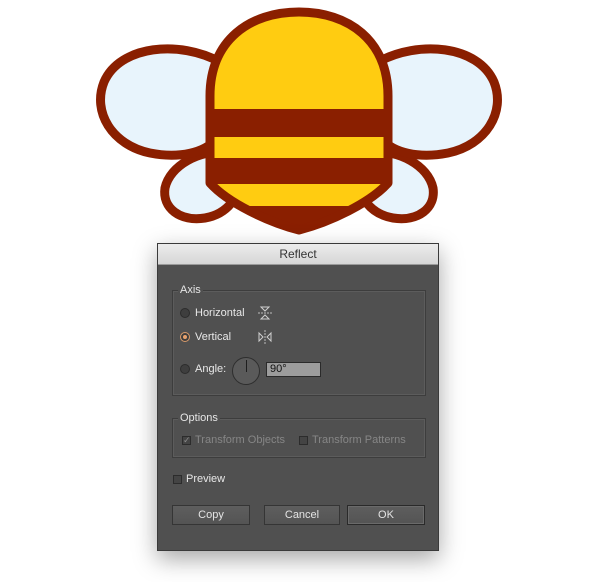 The image size is (598, 582). I want to click on transform-objects-option: ✓ Transform Objects, so click(233, 440).